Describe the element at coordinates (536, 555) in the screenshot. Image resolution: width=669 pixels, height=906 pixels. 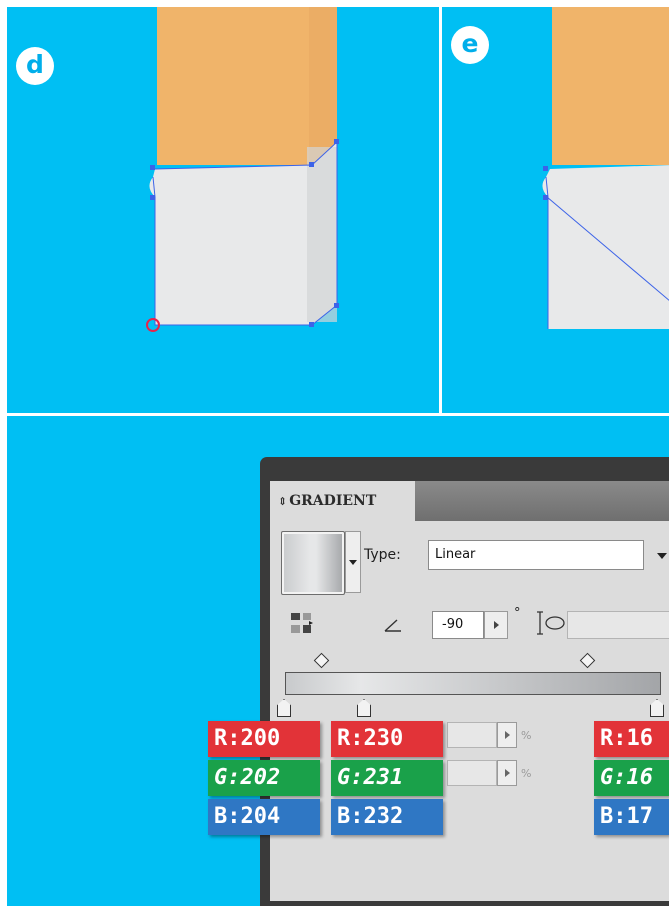
I see `type-select: Linear` at that location.